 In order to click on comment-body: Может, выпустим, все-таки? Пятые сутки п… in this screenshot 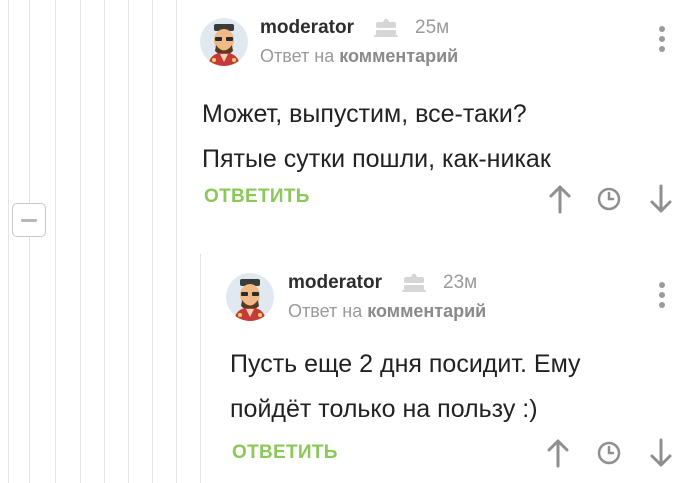, I will do `click(437, 137)`.